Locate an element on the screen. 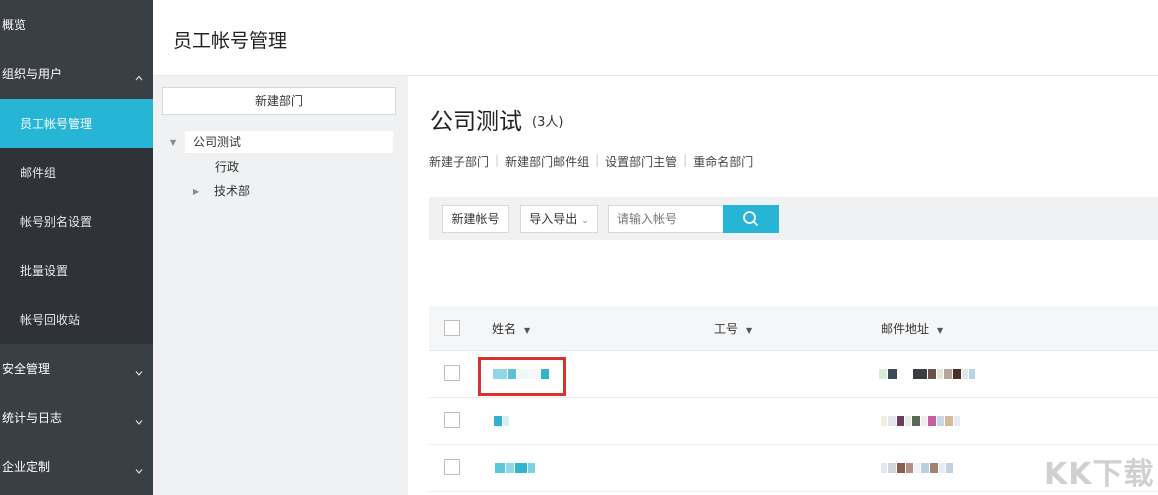 This screenshot has width=1158, height=495. set-dept-manager-link: 设置部门主管 is located at coordinates (641, 161).